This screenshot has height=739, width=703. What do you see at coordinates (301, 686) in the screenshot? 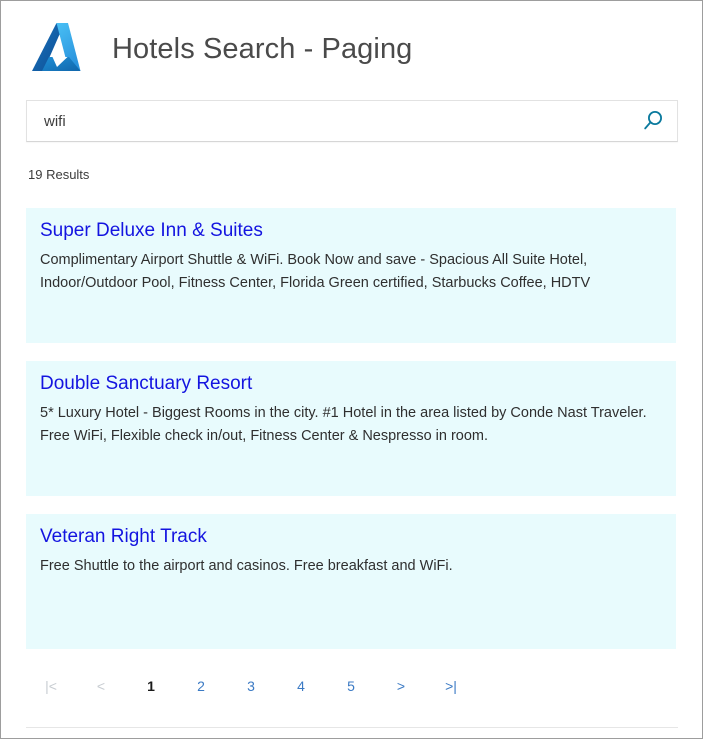
I see `pagination-page-4: 4` at bounding box center [301, 686].